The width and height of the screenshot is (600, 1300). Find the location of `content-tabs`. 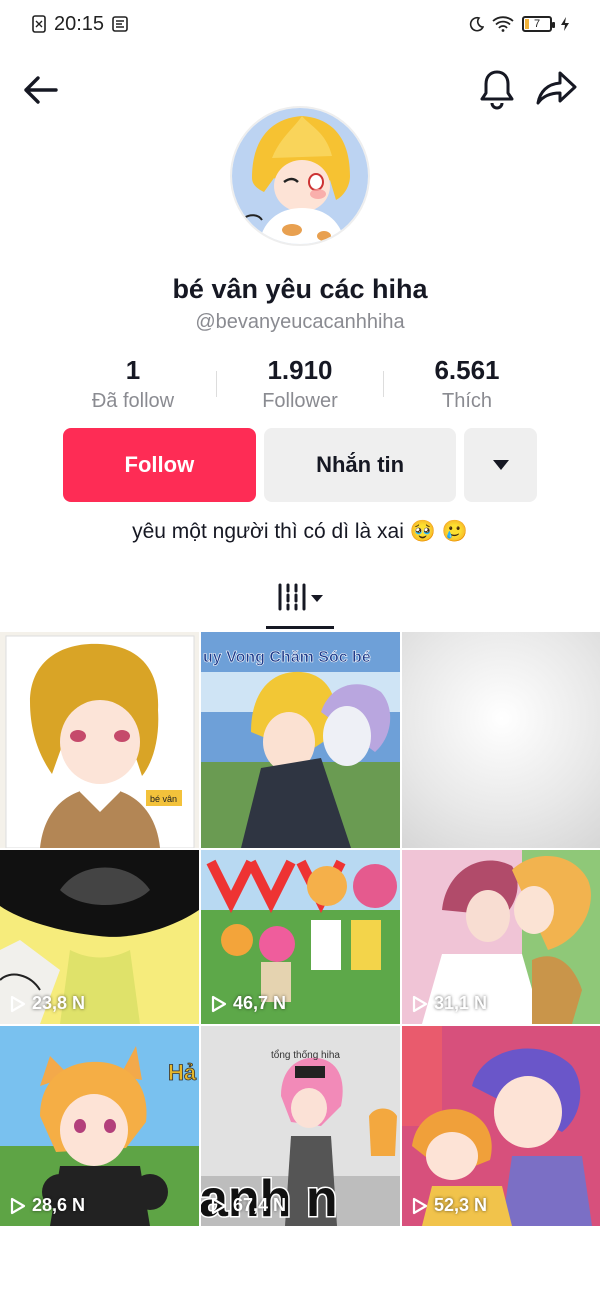

content-tabs is located at coordinates (300, 604).